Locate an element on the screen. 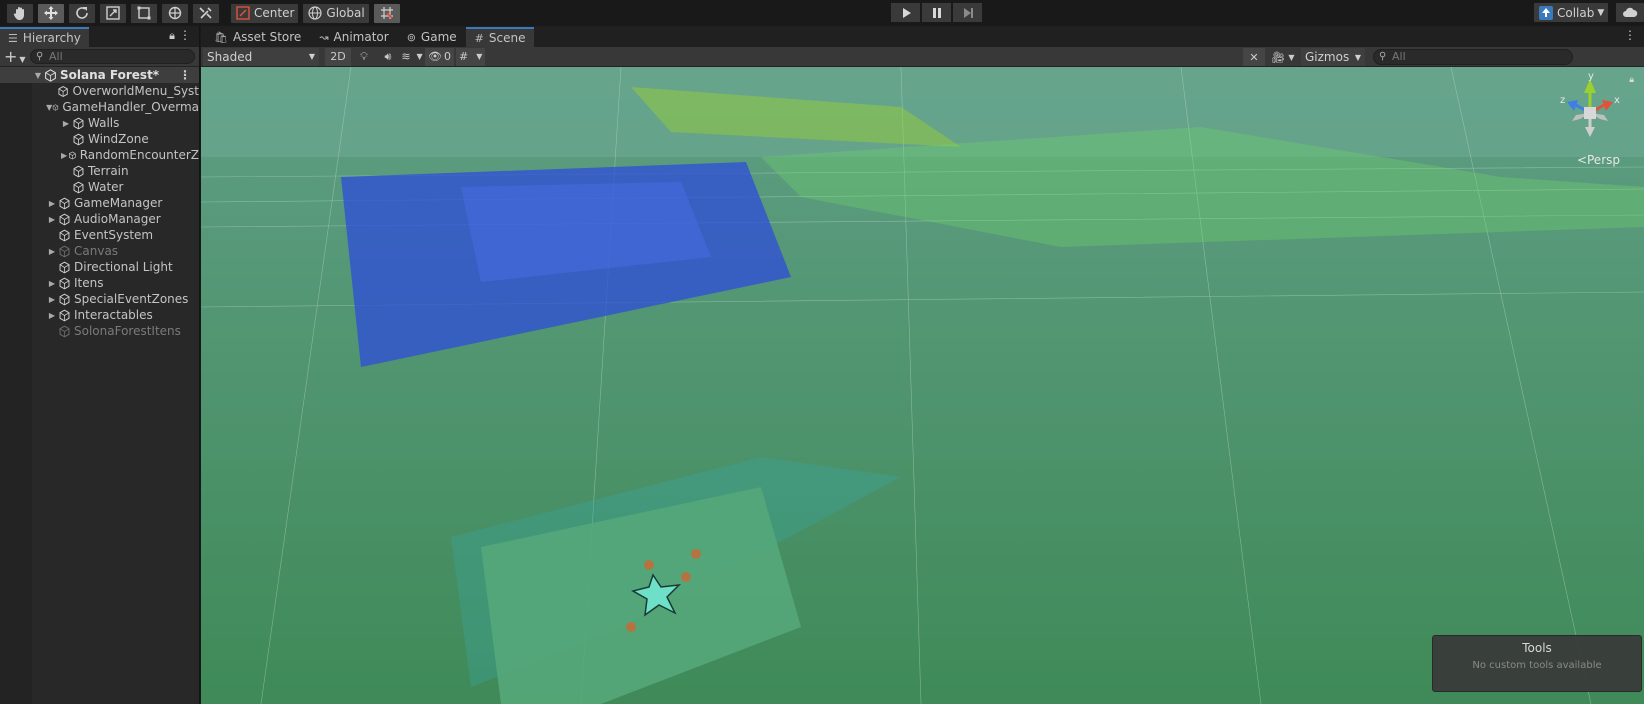 The image size is (1644, 704). cloud-icon is located at coordinates (1630, 12).